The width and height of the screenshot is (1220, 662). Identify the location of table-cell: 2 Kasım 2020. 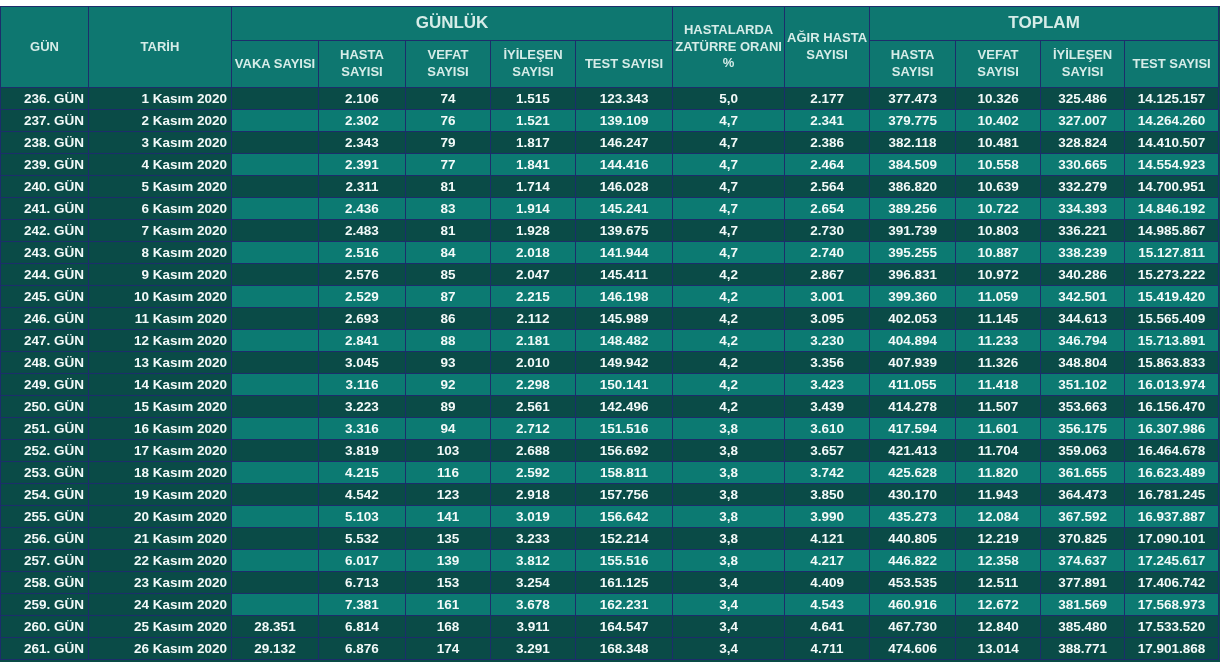
(160, 120).